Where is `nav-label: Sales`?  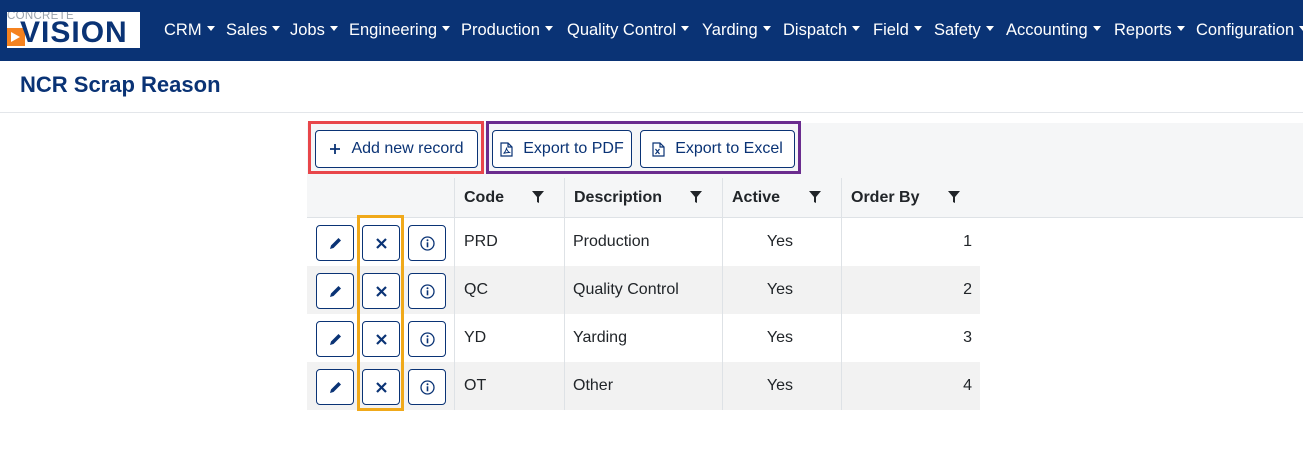 nav-label: Sales is located at coordinates (247, 30).